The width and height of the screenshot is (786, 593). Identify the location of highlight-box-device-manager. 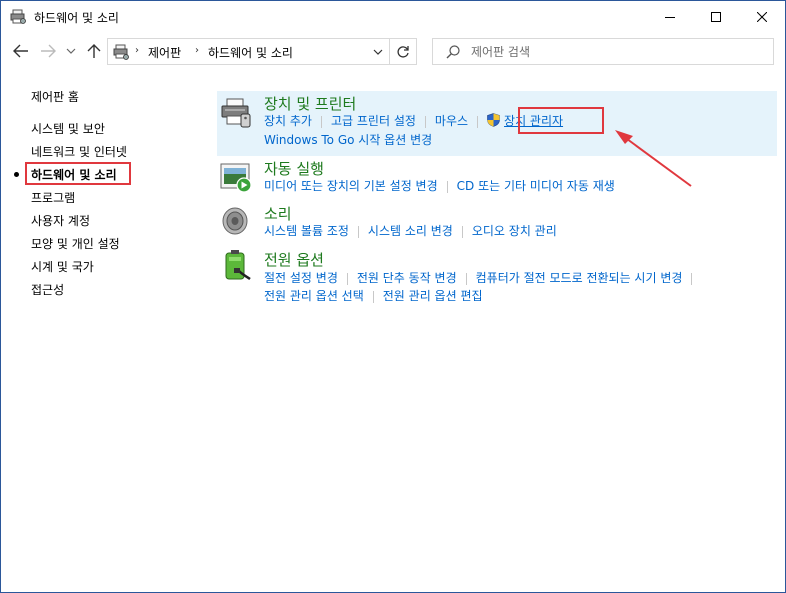
(561, 120).